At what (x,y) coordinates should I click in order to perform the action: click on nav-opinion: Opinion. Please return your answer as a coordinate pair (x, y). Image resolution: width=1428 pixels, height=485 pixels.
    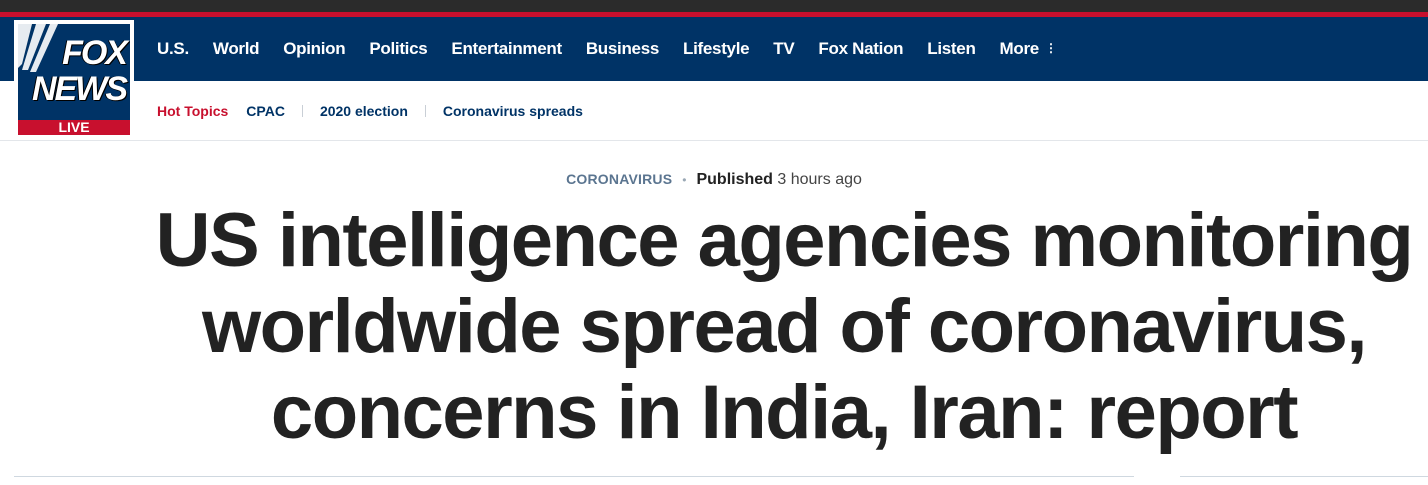
    Looking at the image, I should click on (314, 49).